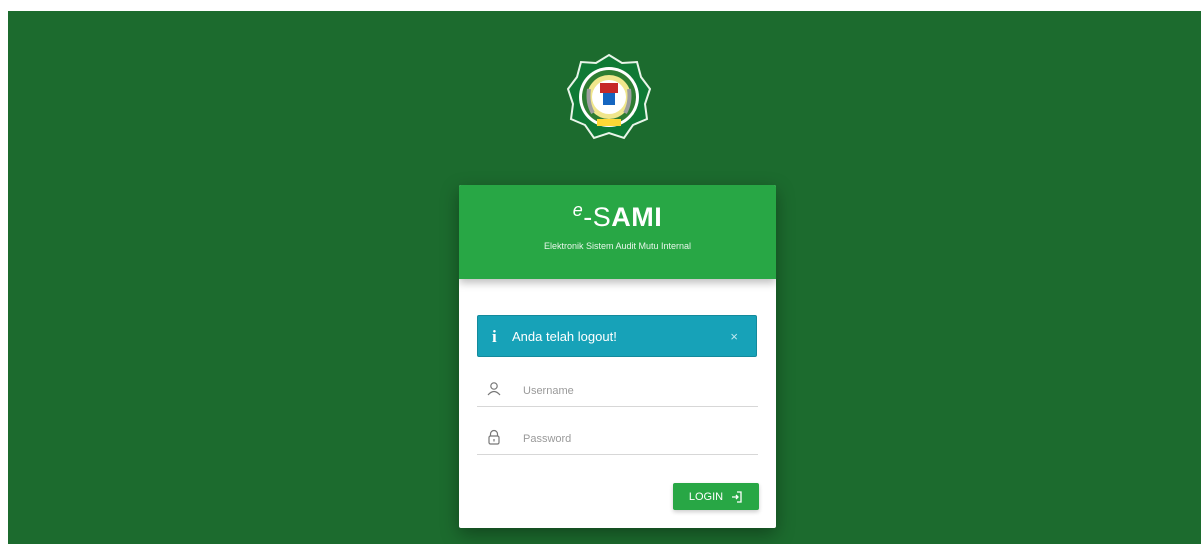 The width and height of the screenshot is (1201, 544). Describe the element at coordinates (638, 391) in the screenshot. I see `username-input` at that location.